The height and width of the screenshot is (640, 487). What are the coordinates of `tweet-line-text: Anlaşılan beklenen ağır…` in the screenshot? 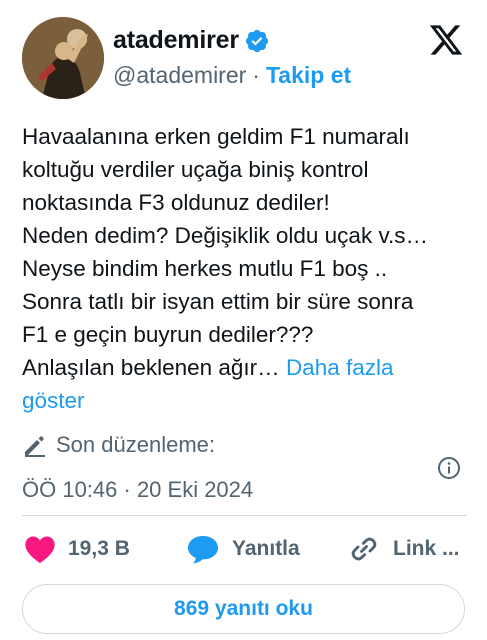 It's located at (151, 367).